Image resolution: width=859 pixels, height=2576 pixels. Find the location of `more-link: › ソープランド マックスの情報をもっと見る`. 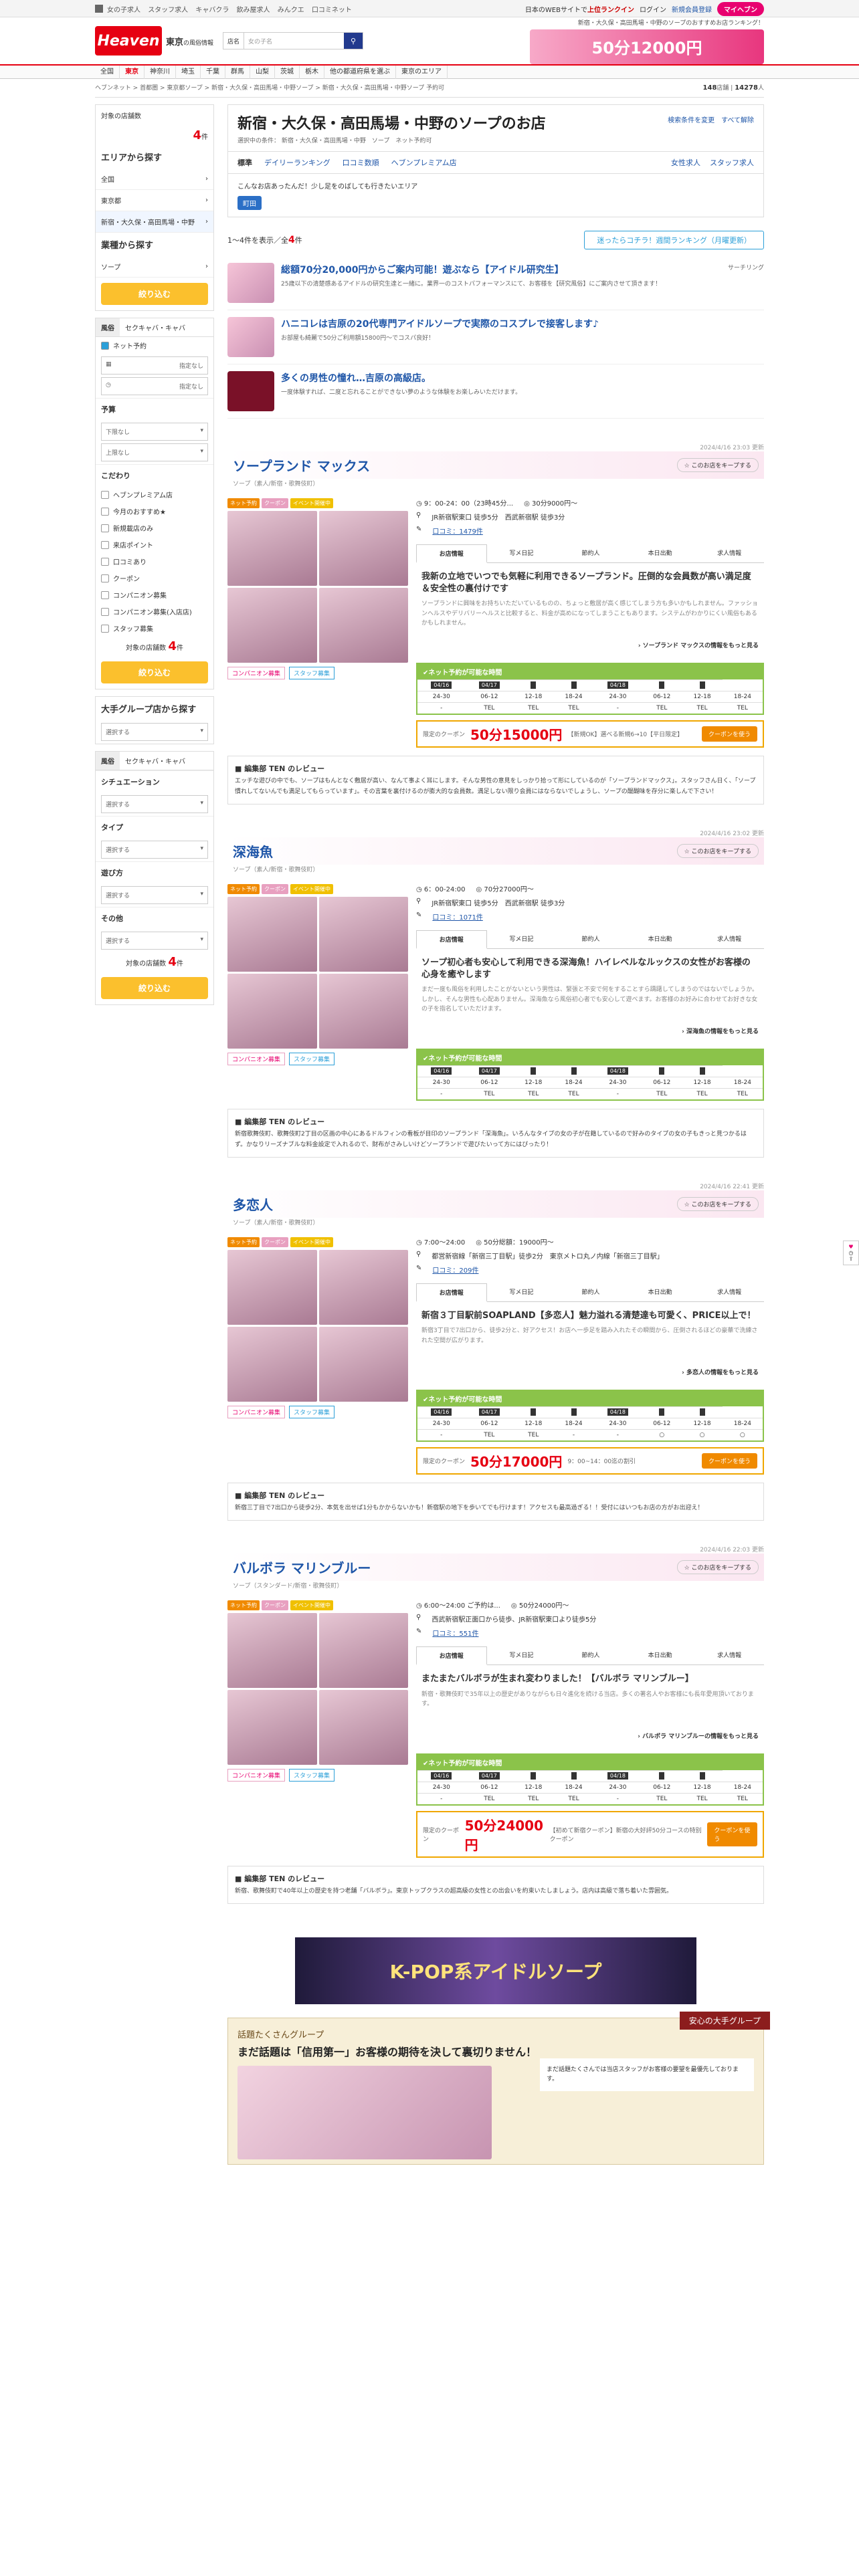

more-link: › ソープランド マックスの情報をもっと見る is located at coordinates (590, 645).